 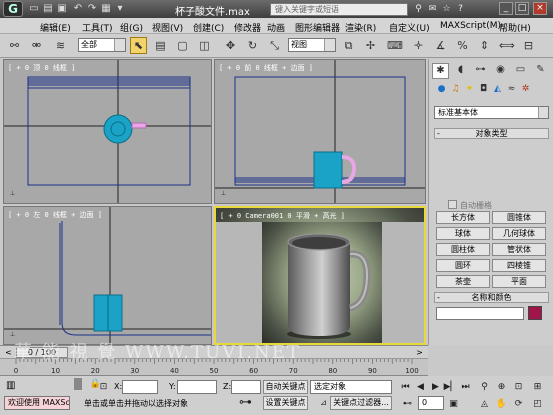 I want to click on auto-key-button: 自动关键点, so click(x=285, y=387).